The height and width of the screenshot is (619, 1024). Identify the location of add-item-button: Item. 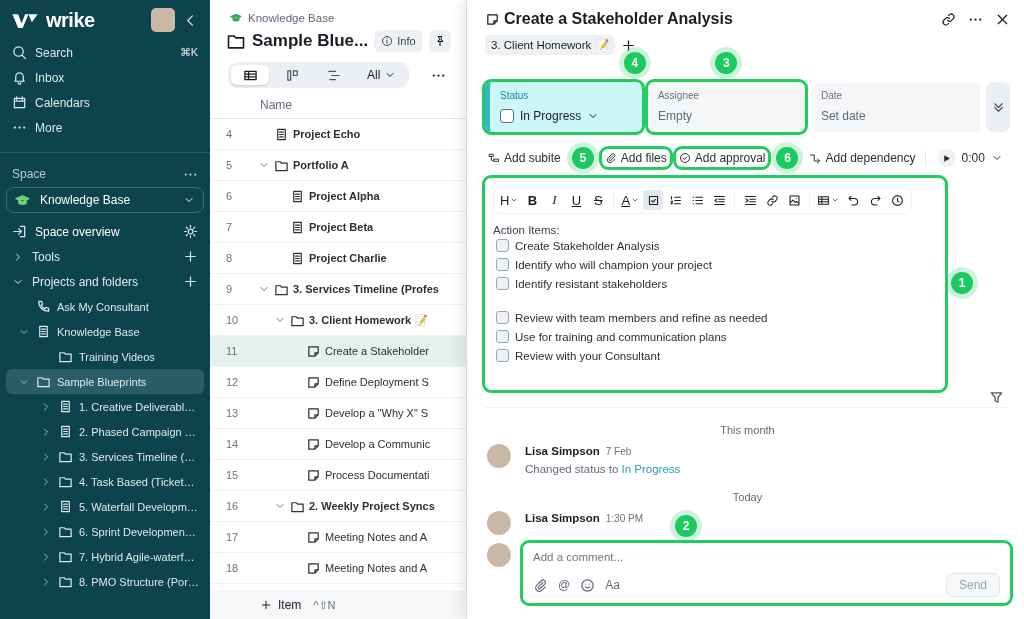
(281, 605).